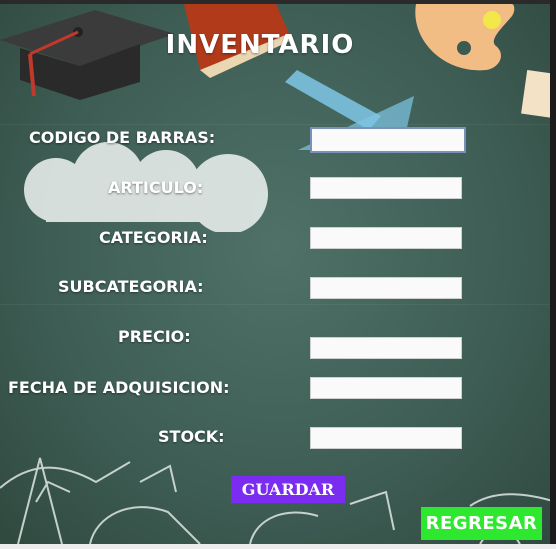  What do you see at coordinates (288, 489) in the screenshot?
I see `save-button: GUARDAR` at bounding box center [288, 489].